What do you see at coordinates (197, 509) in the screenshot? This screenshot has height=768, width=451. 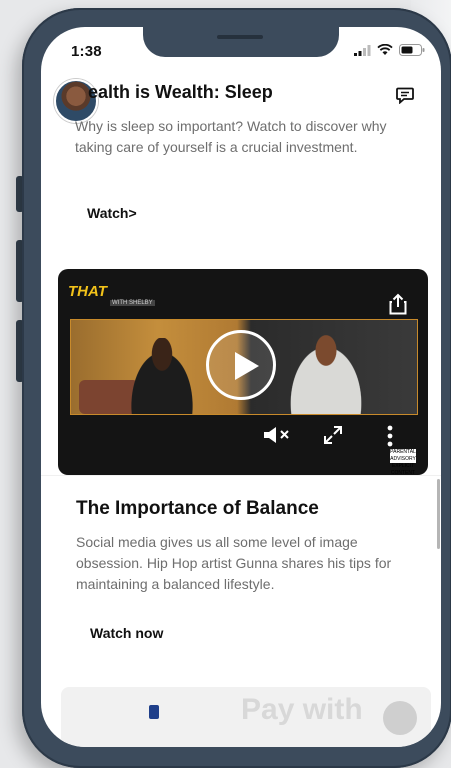 I see `article-title: The Importance of Balance` at bounding box center [197, 509].